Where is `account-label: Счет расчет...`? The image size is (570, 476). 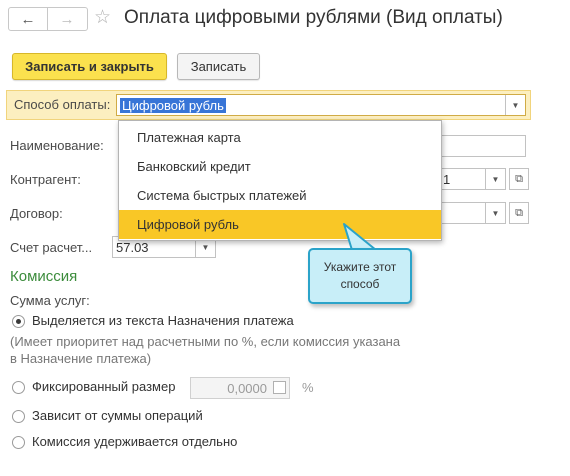
account-label: Счет расчет... is located at coordinates (51, 247).